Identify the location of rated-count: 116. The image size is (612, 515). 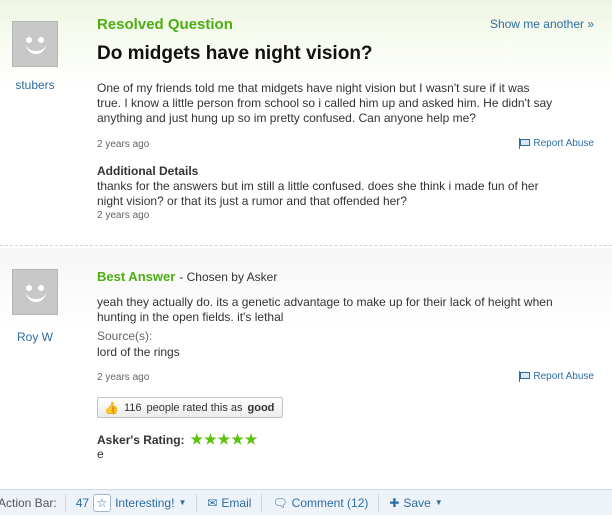
(132, 407).